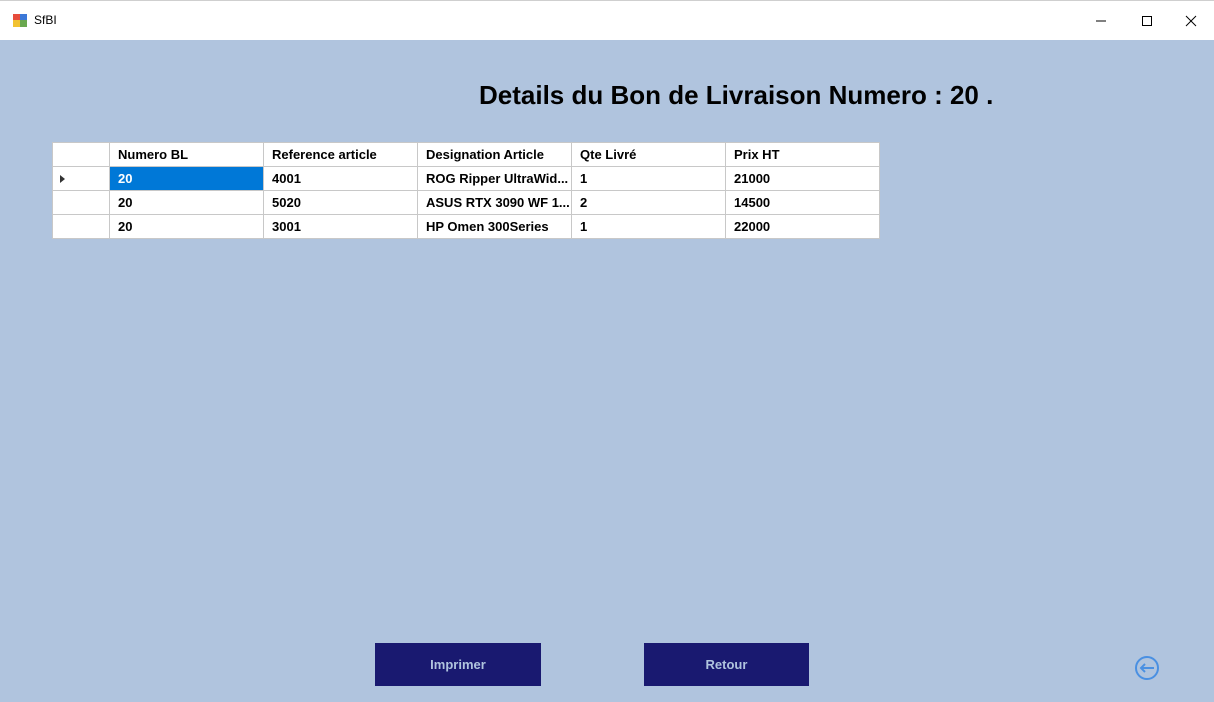 The image size is (1214, 702). Describe the element at coordinates (802, 178) in the screenshot. I see `table-cell: 21000` at that location.